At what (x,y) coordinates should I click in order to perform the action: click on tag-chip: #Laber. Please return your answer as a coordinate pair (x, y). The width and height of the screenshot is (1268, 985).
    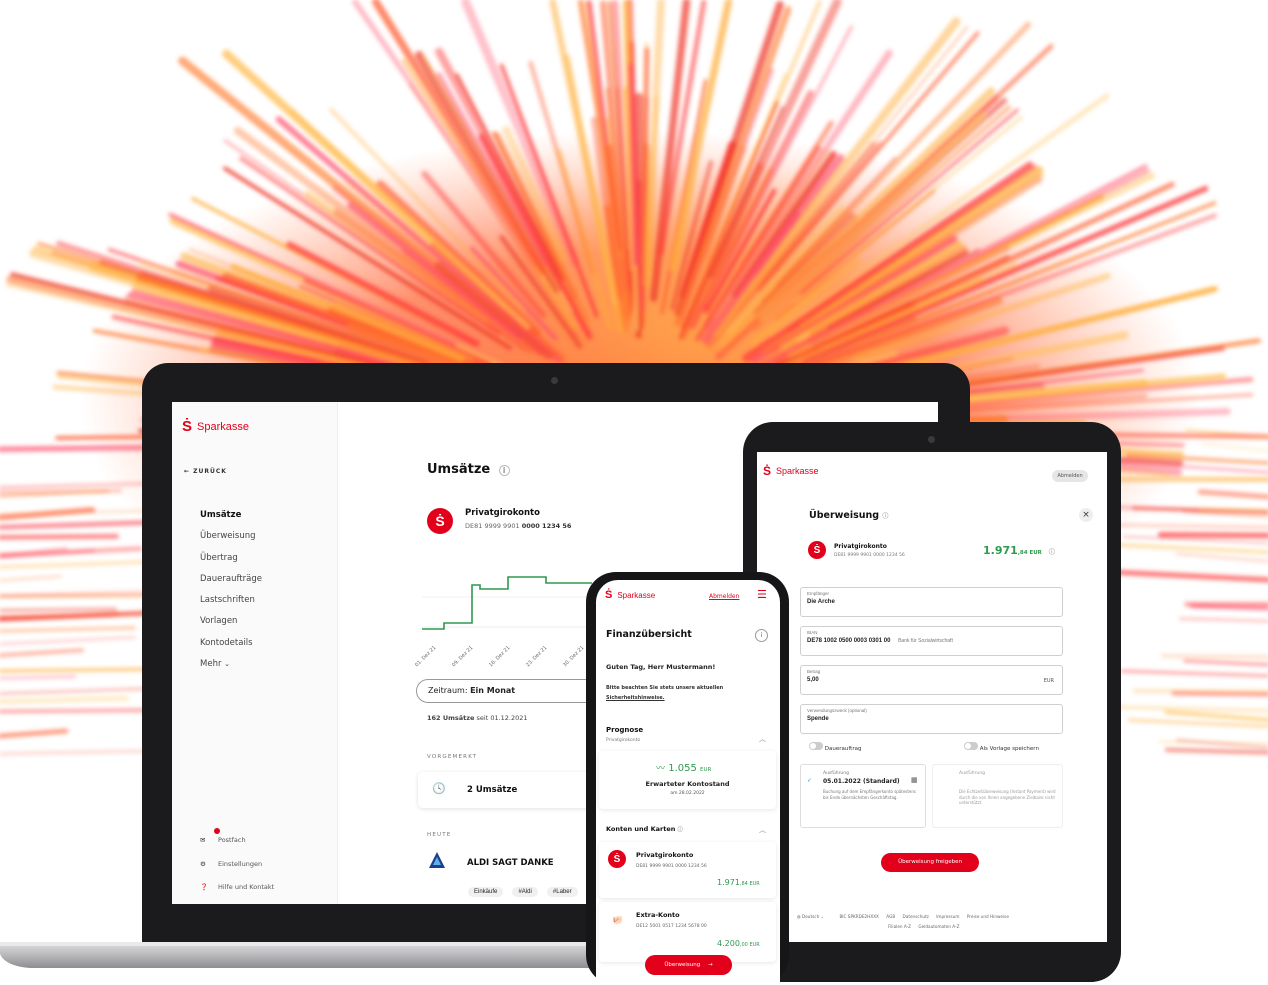
    Looking at the image, I should click on (562, 892).